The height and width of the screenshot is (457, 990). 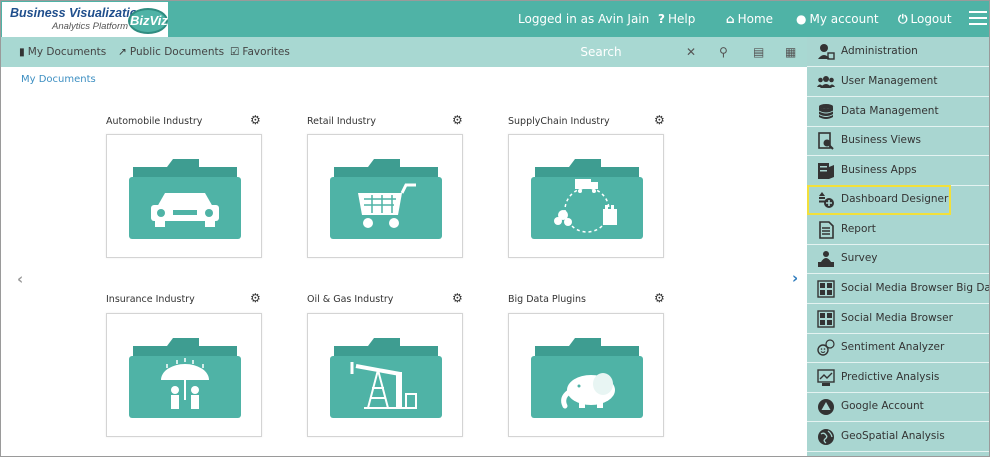 What do you see at coordinates (826, 348) in the screenshot?
I see `sentiment-icon` at bounding box center [826, 348].